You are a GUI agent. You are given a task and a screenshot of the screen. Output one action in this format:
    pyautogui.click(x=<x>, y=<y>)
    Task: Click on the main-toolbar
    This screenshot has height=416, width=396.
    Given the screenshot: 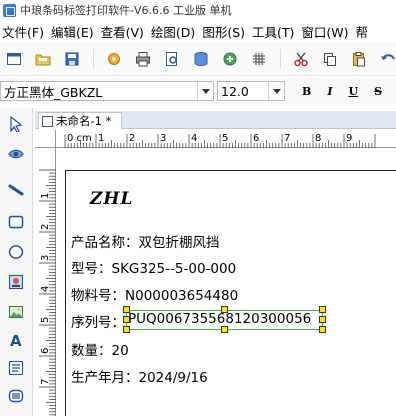 What is the action you would take?
    pyautogui.click(x=198, y=59)
    